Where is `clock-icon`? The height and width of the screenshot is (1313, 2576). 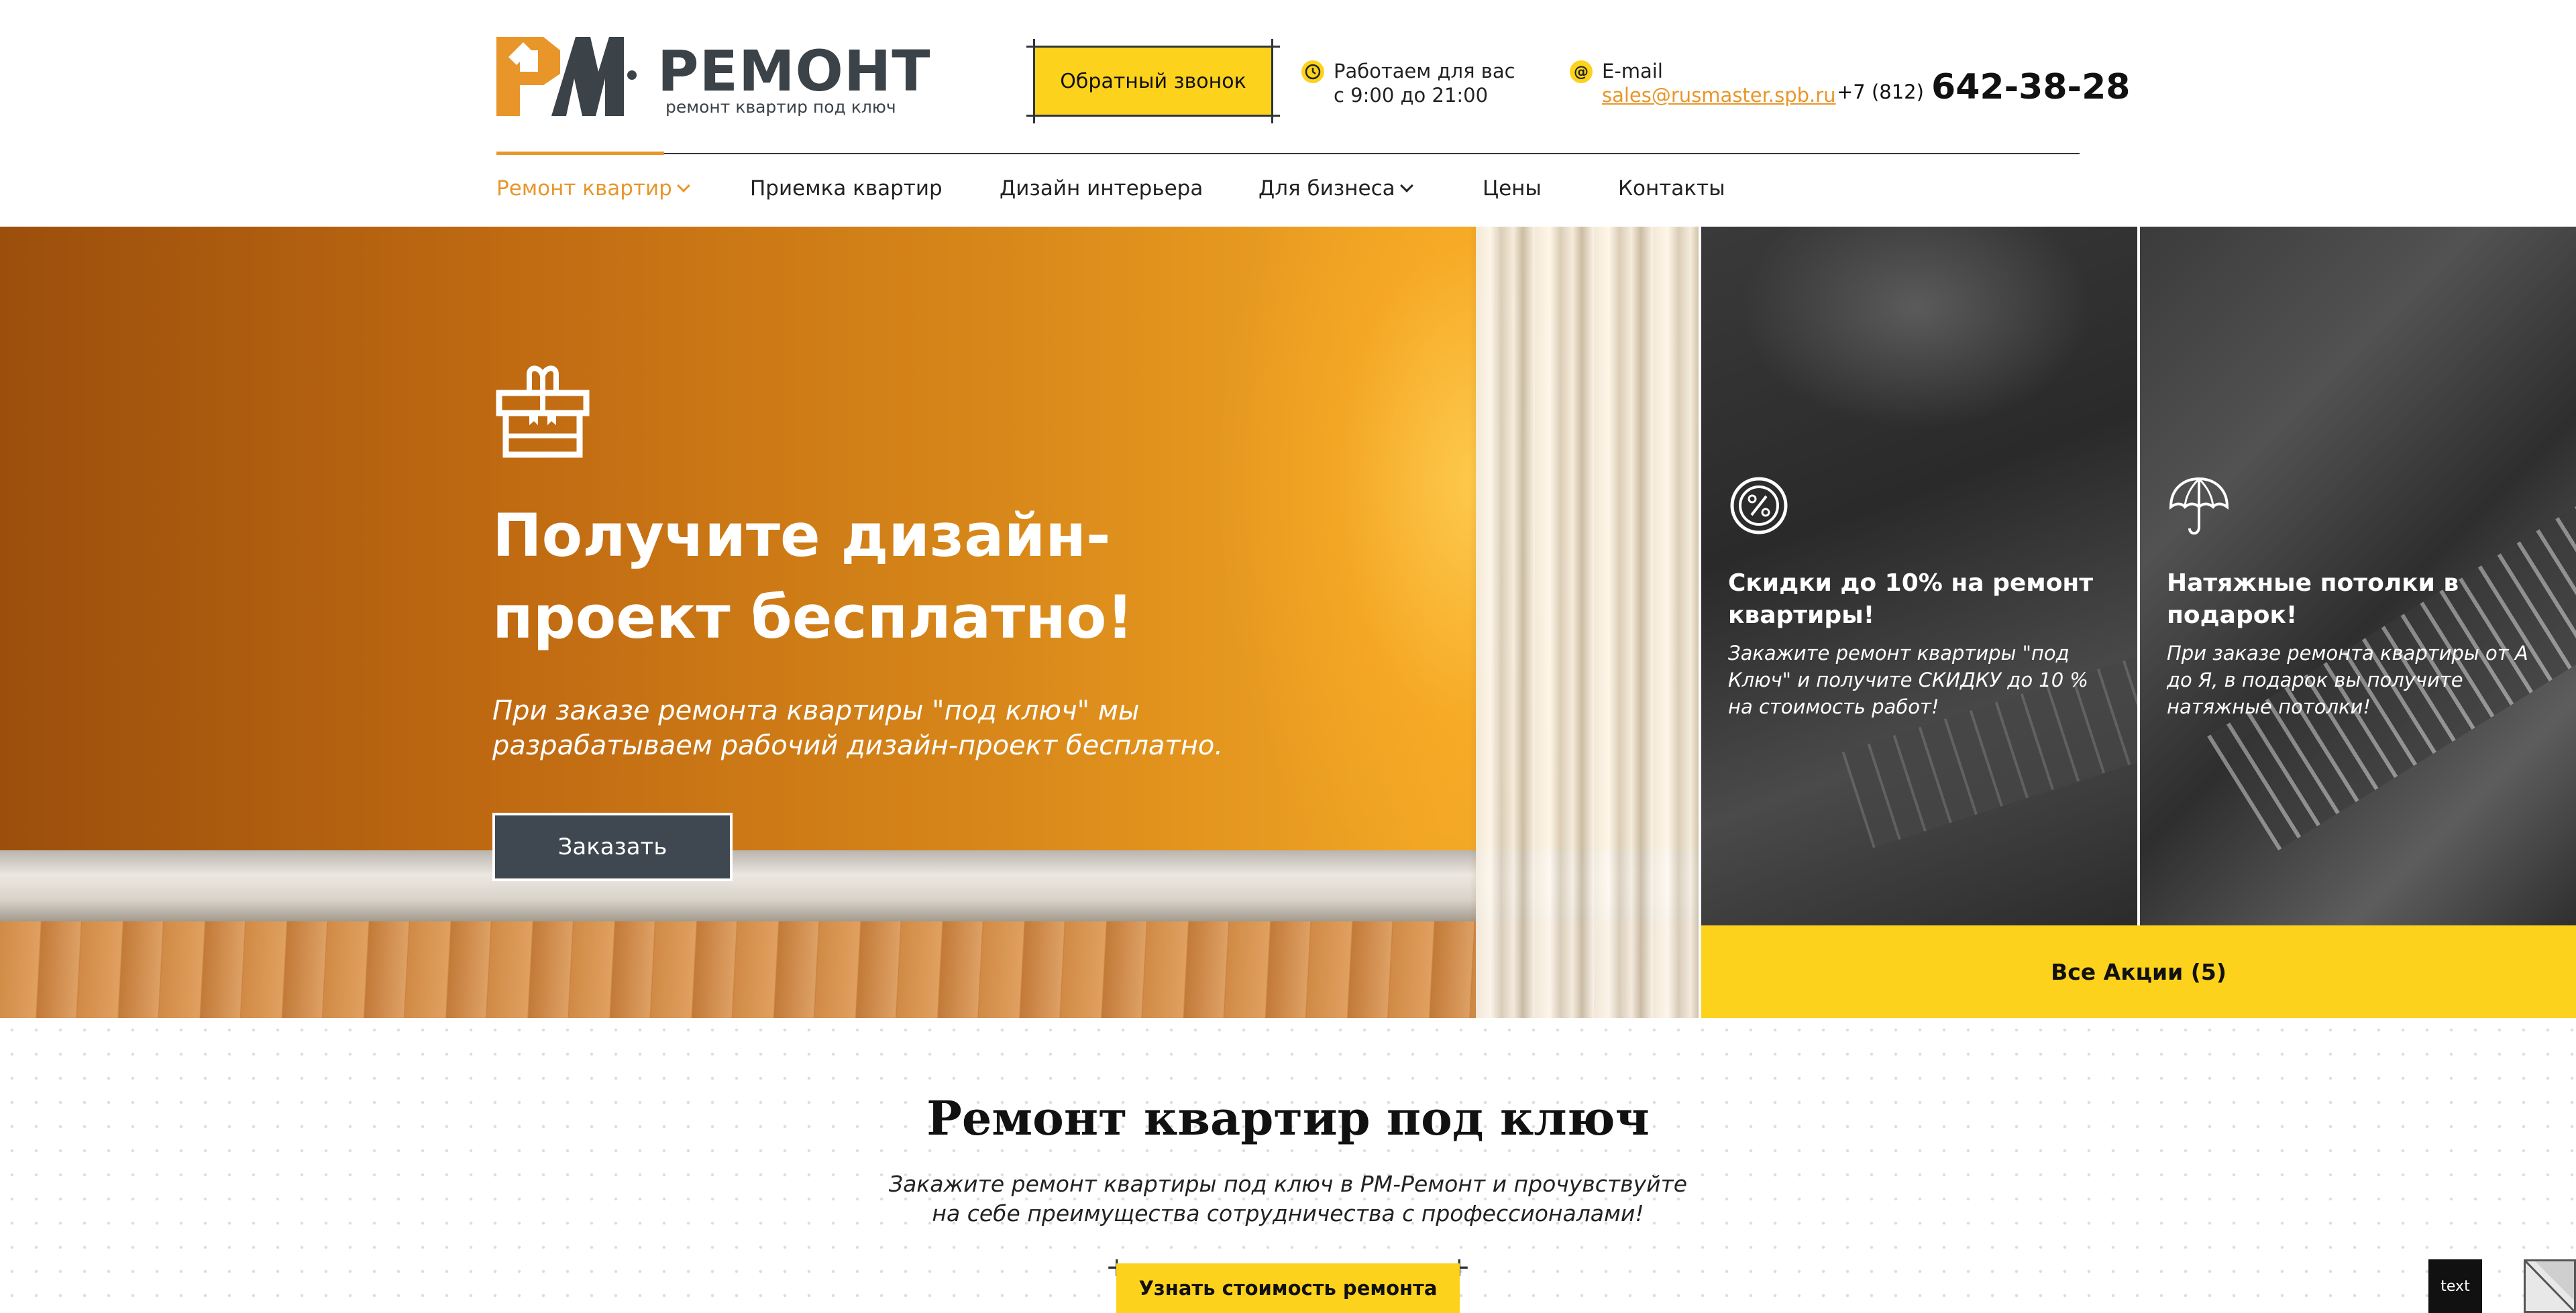
clock-icon is located at coordinates (1312, 71).